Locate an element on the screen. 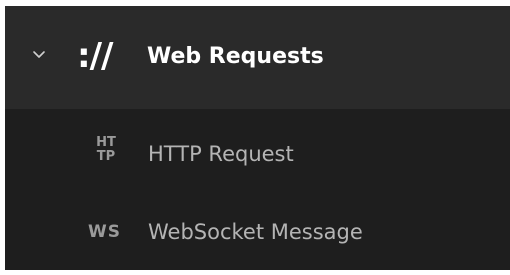  websocket-icon: WS is located at coordinates (104, 232).